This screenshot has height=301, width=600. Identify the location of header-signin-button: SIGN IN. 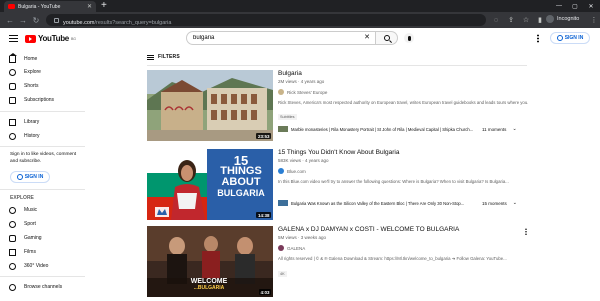
(570, 38).